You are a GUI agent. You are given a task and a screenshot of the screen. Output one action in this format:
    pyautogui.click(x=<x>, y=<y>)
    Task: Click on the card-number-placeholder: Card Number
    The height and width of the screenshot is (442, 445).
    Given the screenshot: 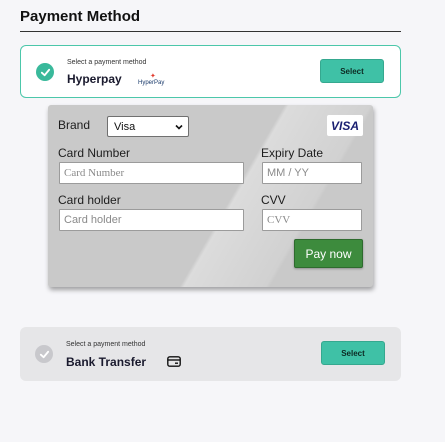 What is the action you would take?
    pyautogui.click(x=94, y=173)
    